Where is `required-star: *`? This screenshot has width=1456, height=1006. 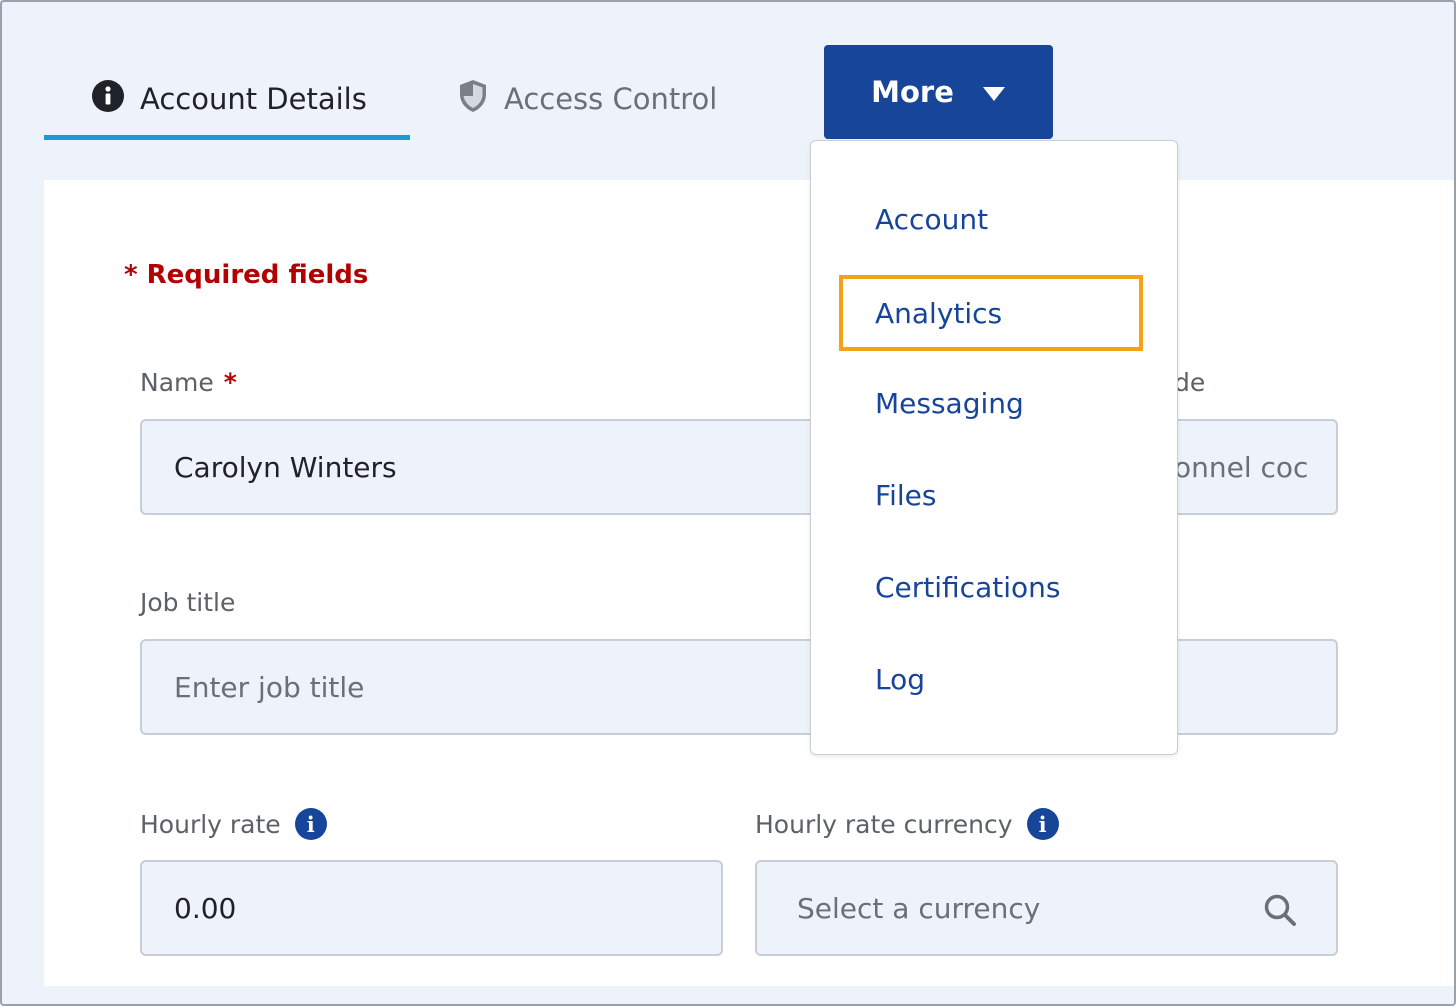 required-star: * is located at coordinates (230, 382).